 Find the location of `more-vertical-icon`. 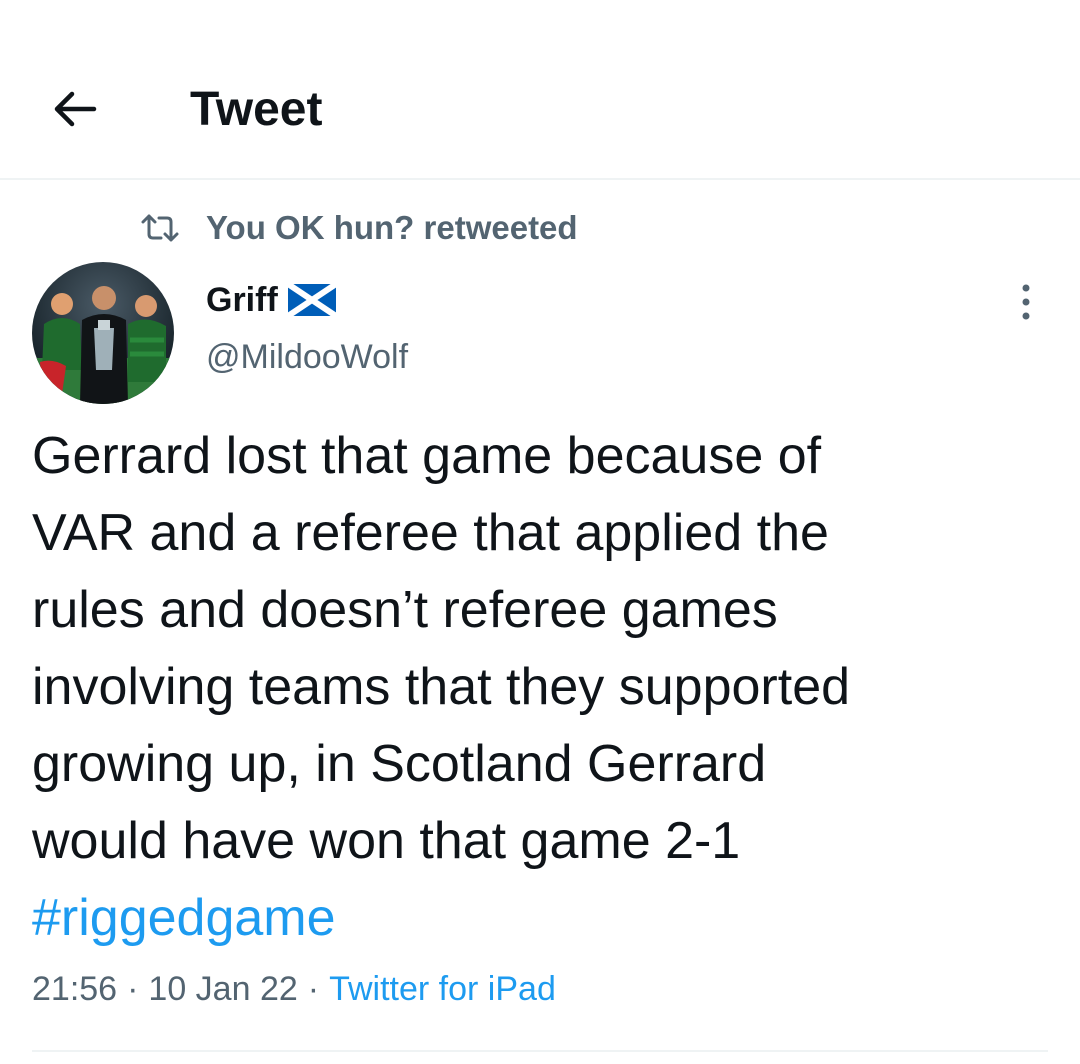

more-vertical-icon is located at coordinates (1026, 302).